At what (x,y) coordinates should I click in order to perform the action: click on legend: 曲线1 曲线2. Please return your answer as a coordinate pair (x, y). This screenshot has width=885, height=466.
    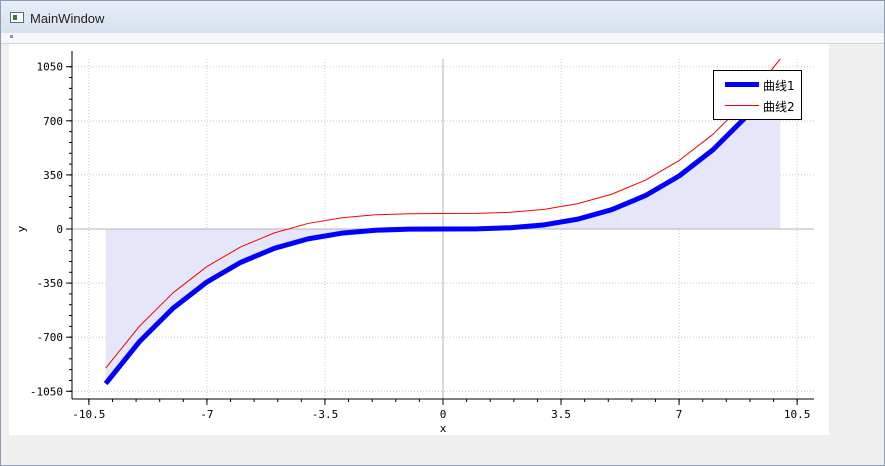
    Looking at the image, I should click on (757, 95).